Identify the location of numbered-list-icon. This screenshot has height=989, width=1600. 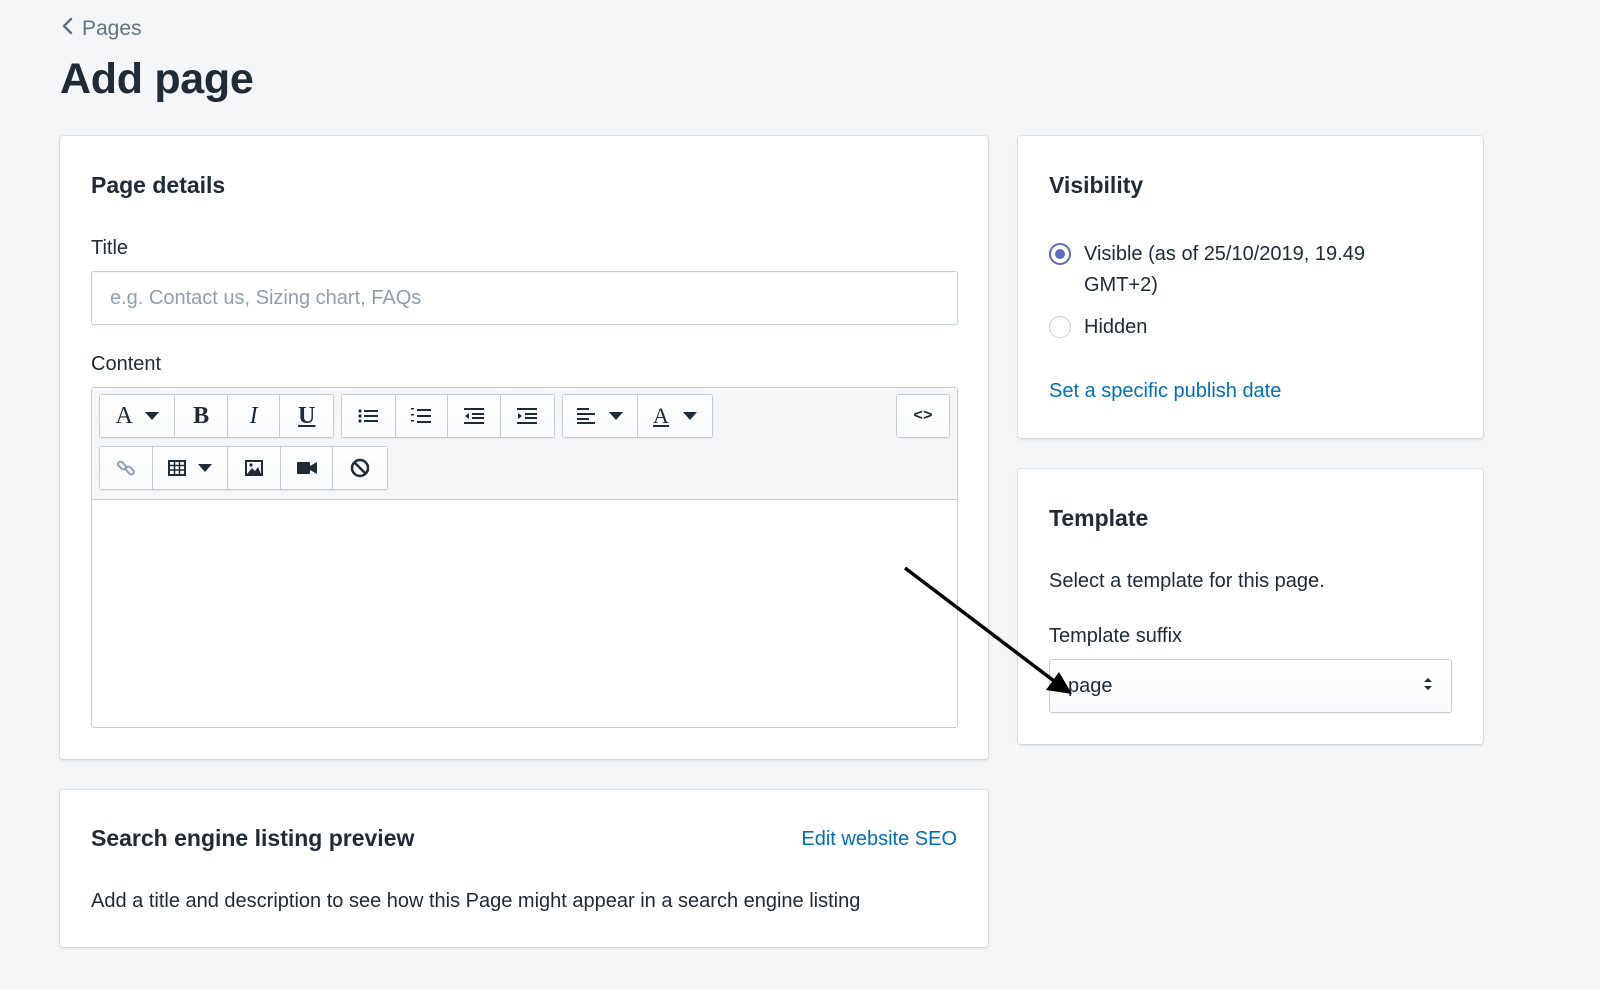
(421, 416).